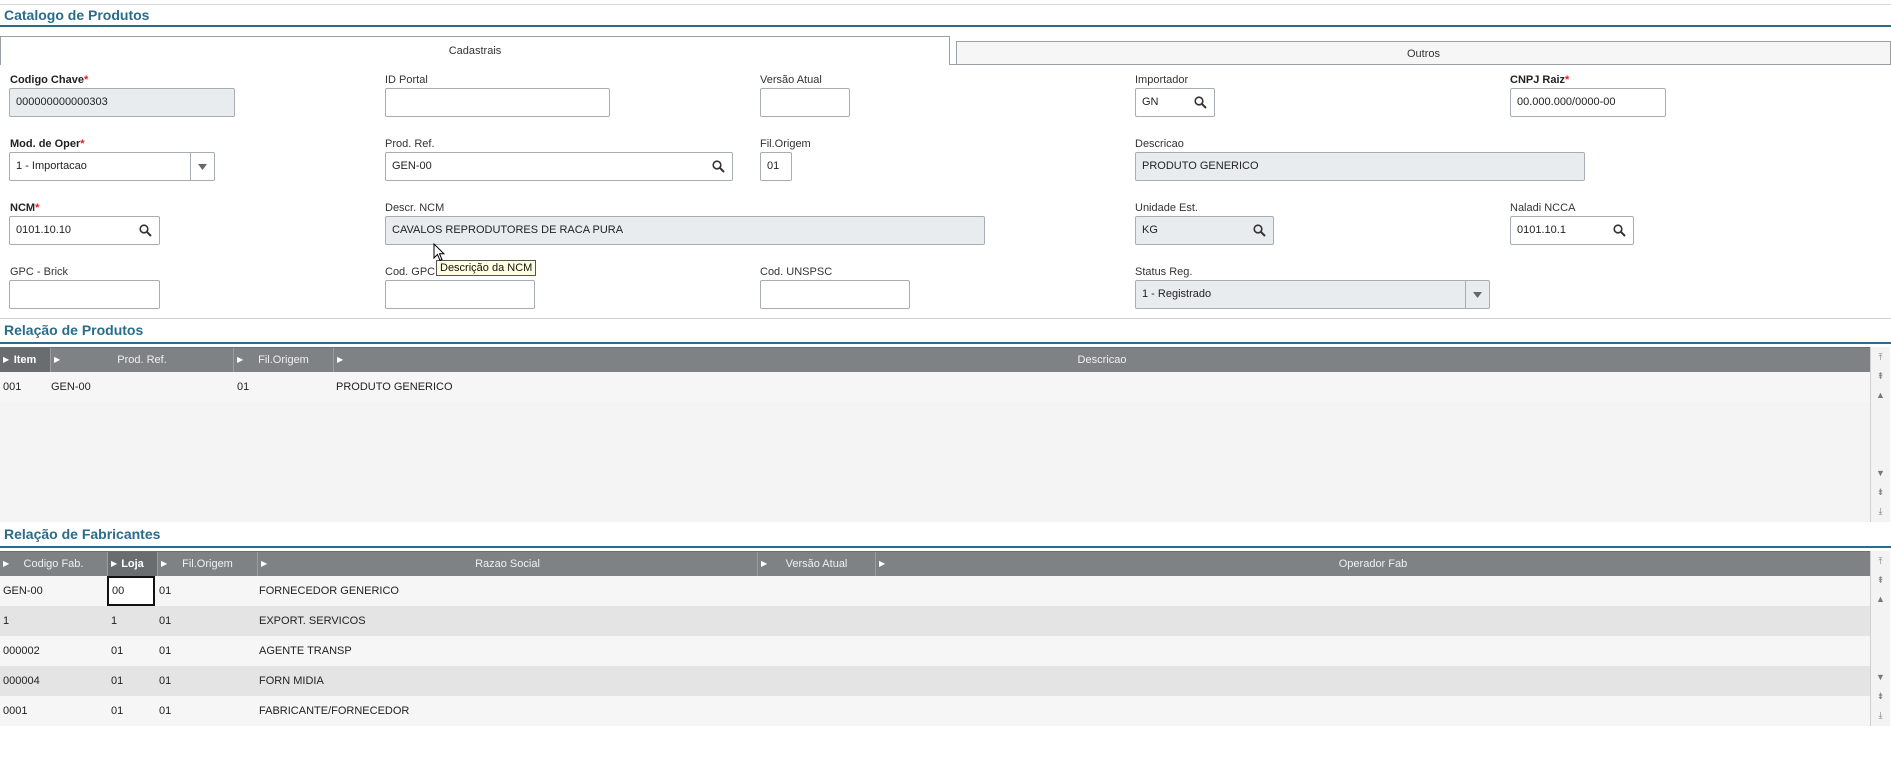  Describe the element at coordinates (805, 102) in the screenshot. I see `versao-atual-field` at that location.